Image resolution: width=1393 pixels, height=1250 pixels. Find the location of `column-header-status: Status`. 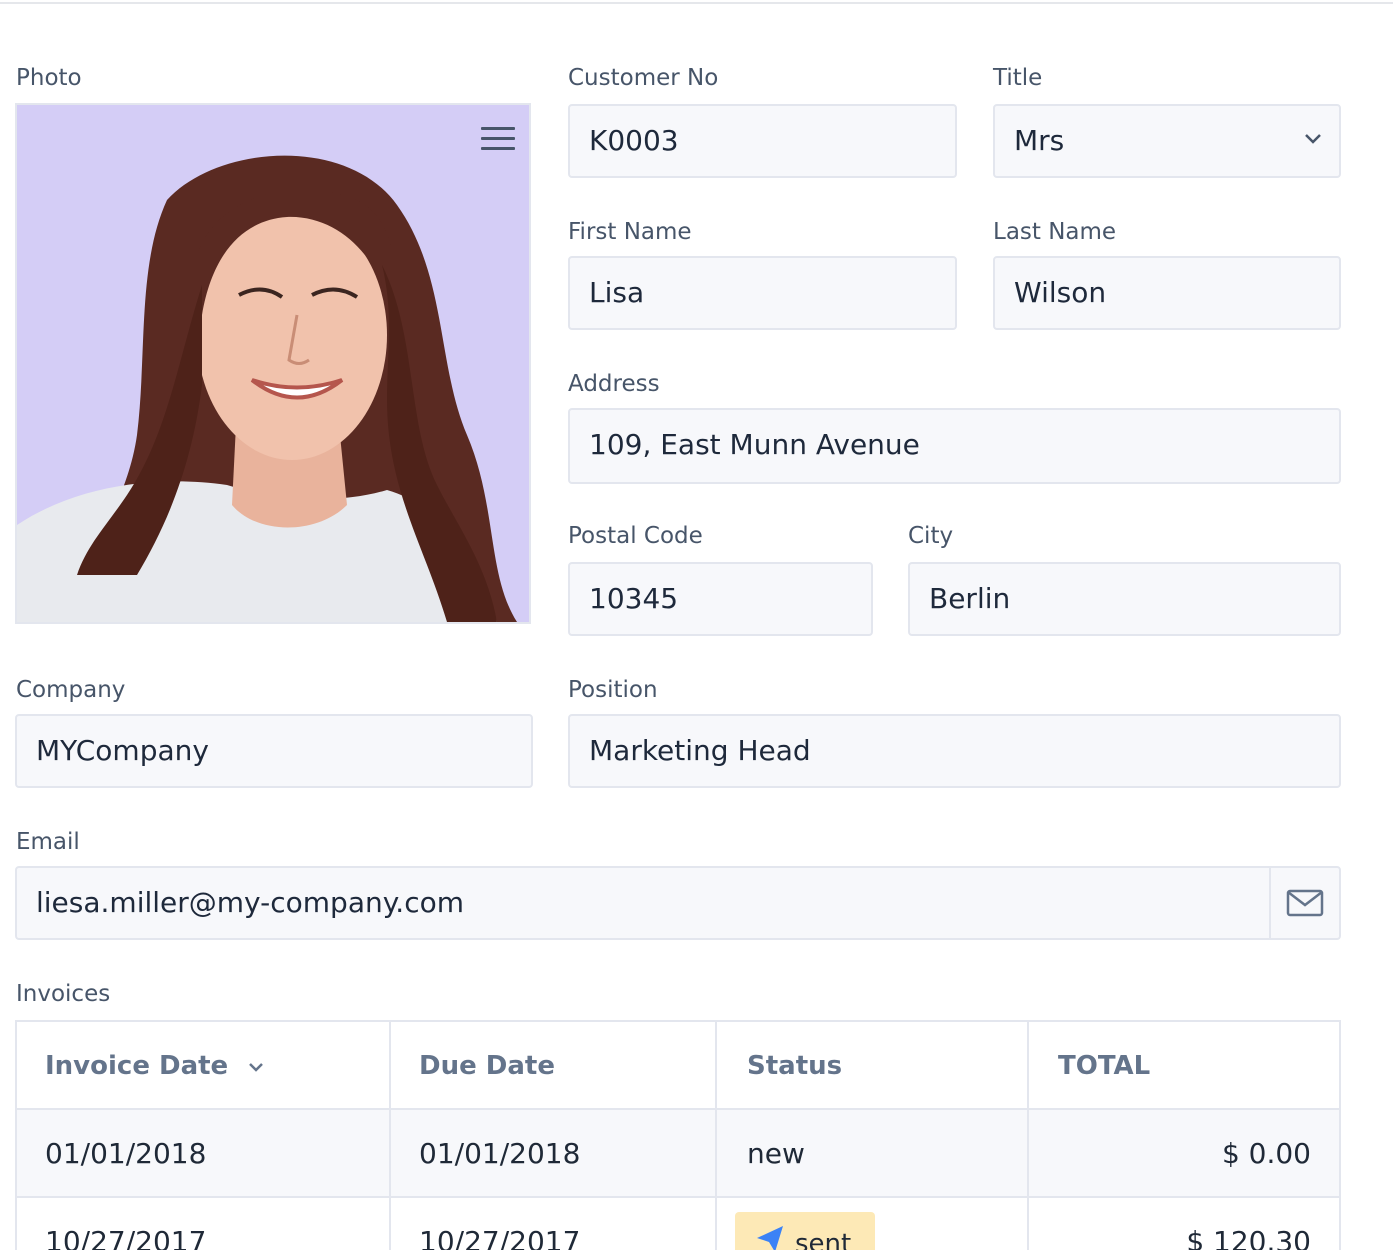

column-header-status: Status is located at coordinates (794, 1065).